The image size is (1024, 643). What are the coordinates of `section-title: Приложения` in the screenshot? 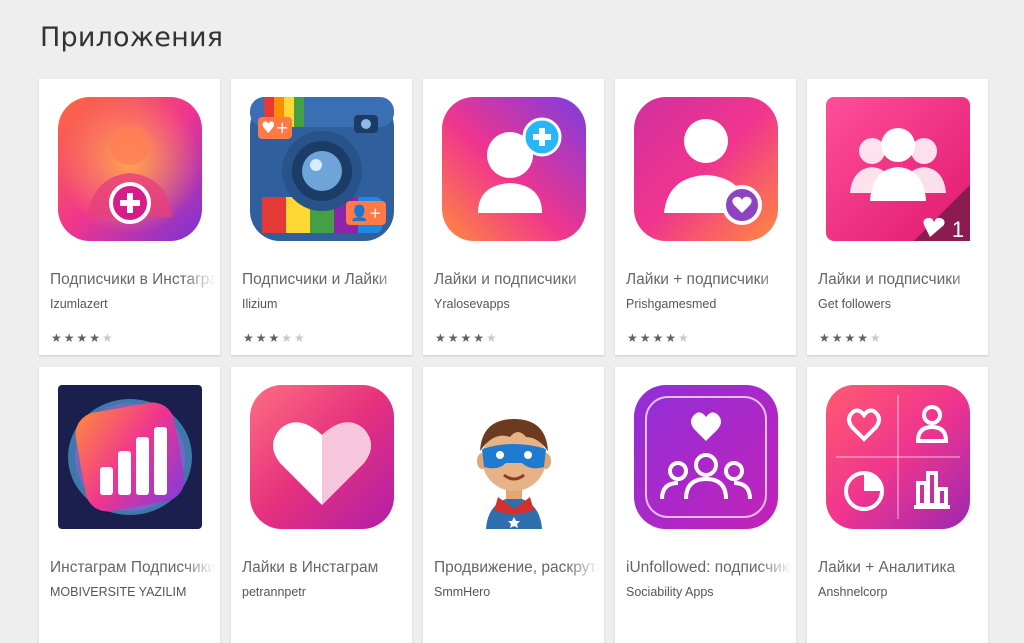 It's located at (132, 37).